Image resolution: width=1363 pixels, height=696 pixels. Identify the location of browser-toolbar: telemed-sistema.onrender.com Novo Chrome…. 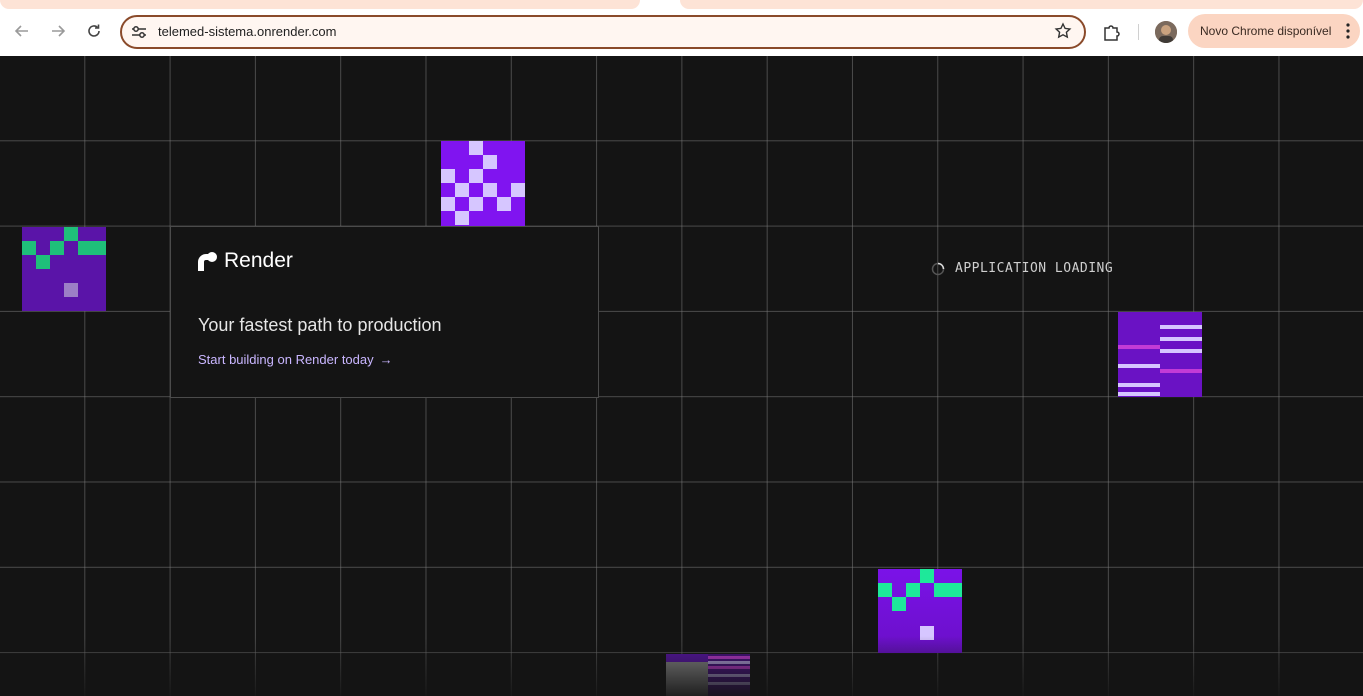
(681, 33).